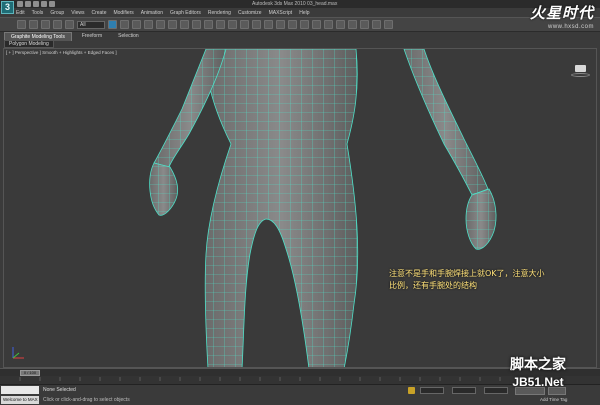 This screenshot has width=600, height=405. Describe the element at coordinates (38, 13) in the screenshot. I see `menu-tools: Tools` at that location.